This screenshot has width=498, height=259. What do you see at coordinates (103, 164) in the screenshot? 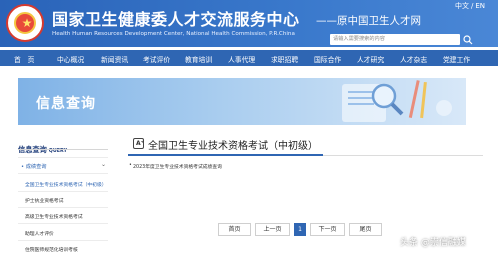
I see `chevron-down-icon: ⌄` at bounding box center [103, 164].